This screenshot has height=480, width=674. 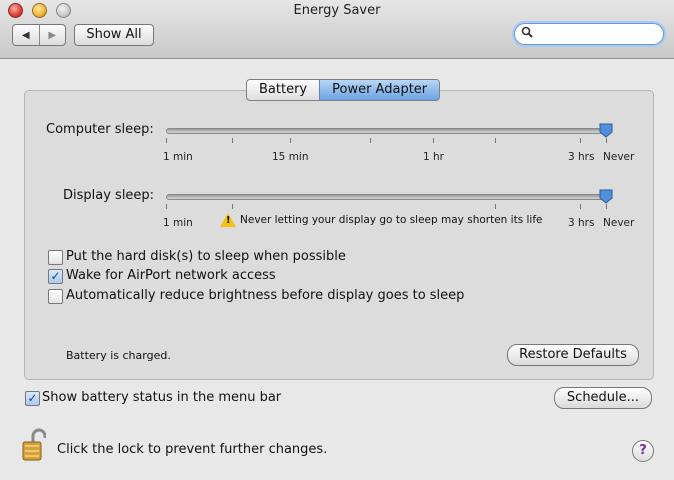 I want to click on window-title: Energy Saver, so click(x=337, y=10).